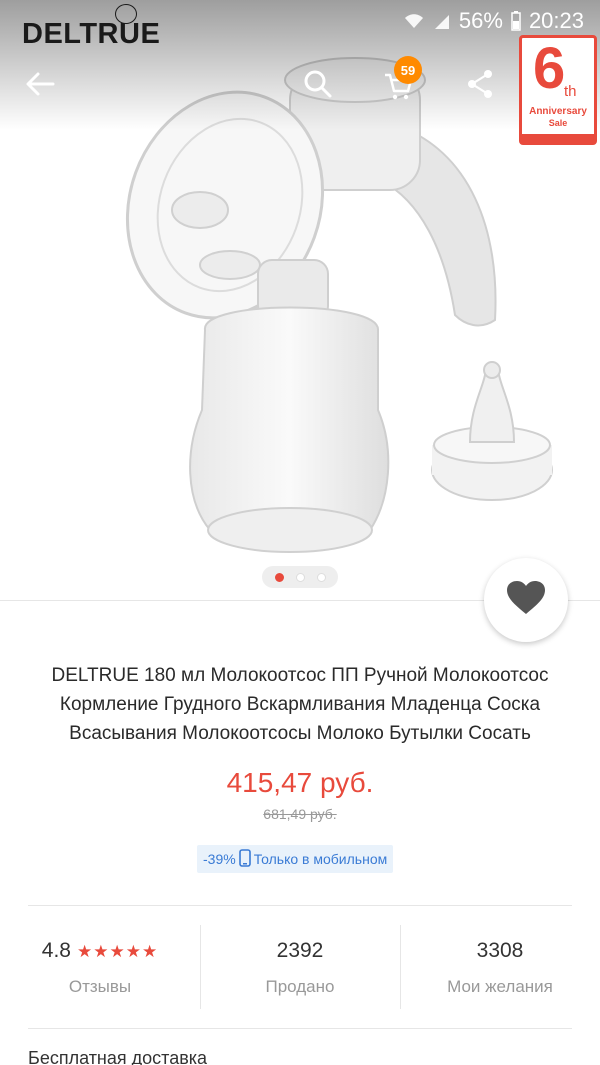 The width and height of the screenshot is (600, 1065). Describe the element at coordinates (126, 14) in the screenshot. I see `brand-logo-mark` at that location.